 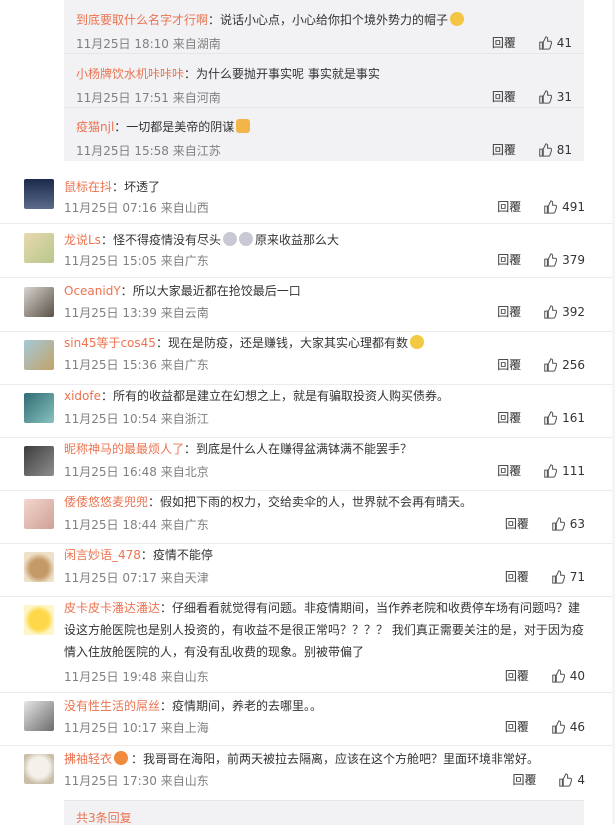 What do you see at coordinates (142, 187) in the screenshot?
I see `comment-text: 坏透了` at bounding box center [142, 187].